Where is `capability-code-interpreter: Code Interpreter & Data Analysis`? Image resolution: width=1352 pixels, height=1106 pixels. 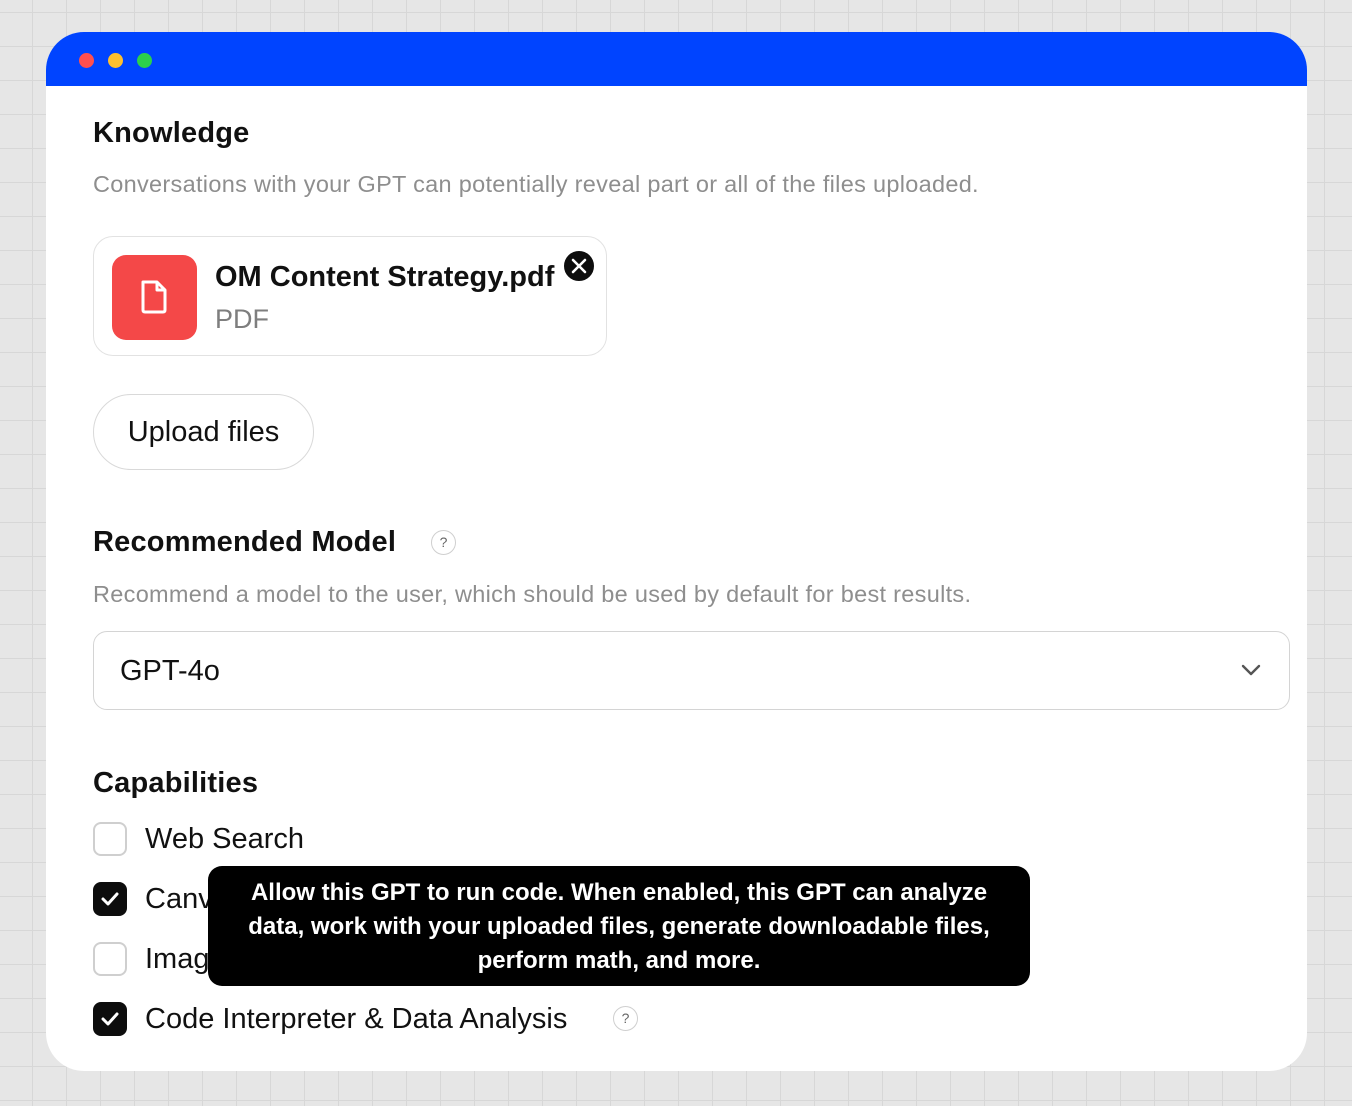
capability-code-interpreter: Code Interpreter & Data Analysis is located at coordinates (443, 1020).